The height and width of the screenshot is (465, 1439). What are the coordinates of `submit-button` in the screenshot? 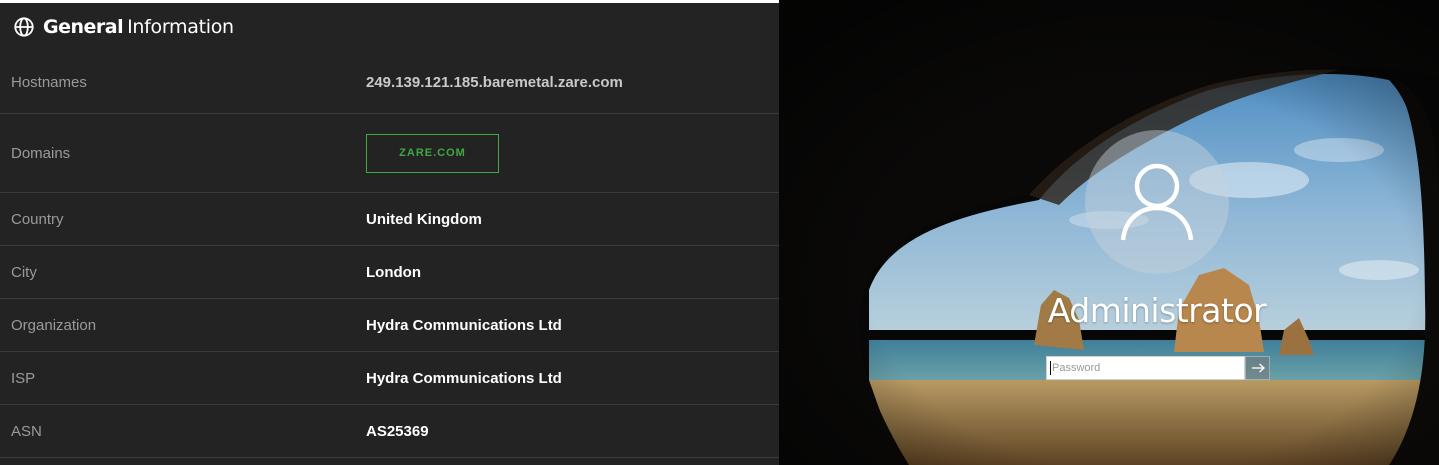 It's located at (1257, 368).